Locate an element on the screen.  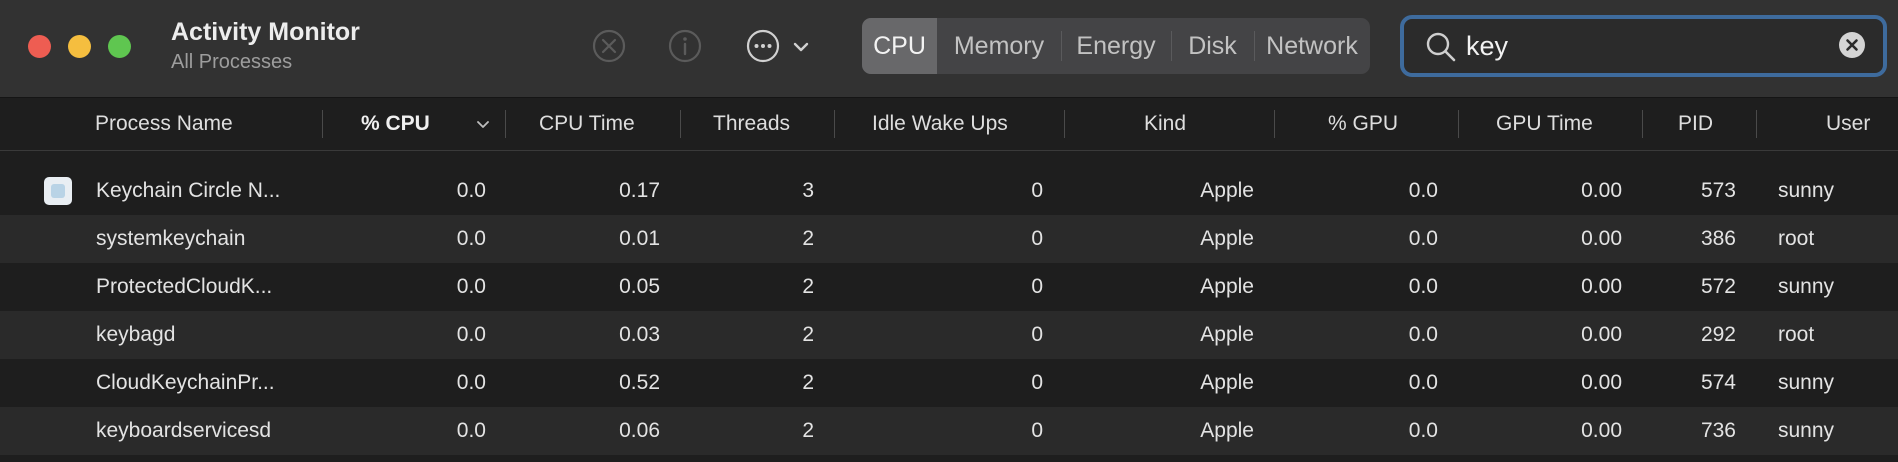
clear-icon is located at coordinates (1852, 45).